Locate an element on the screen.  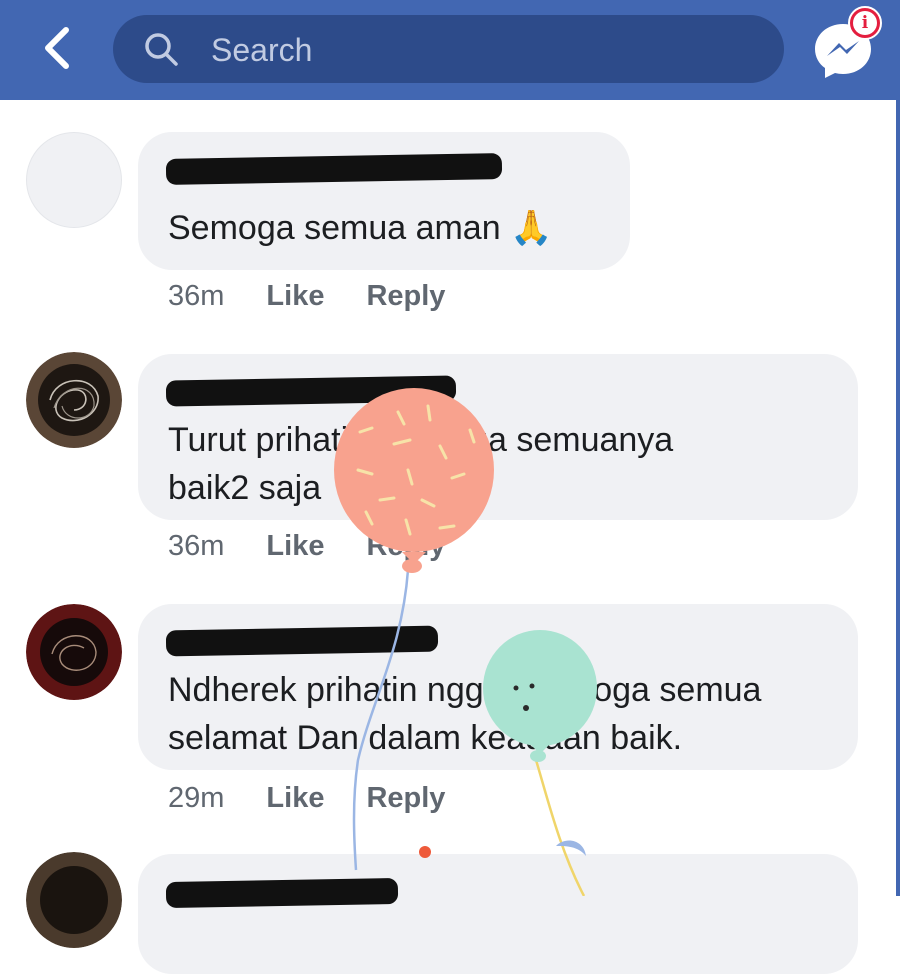
badge-text: i is located at coordinates (865, 22).